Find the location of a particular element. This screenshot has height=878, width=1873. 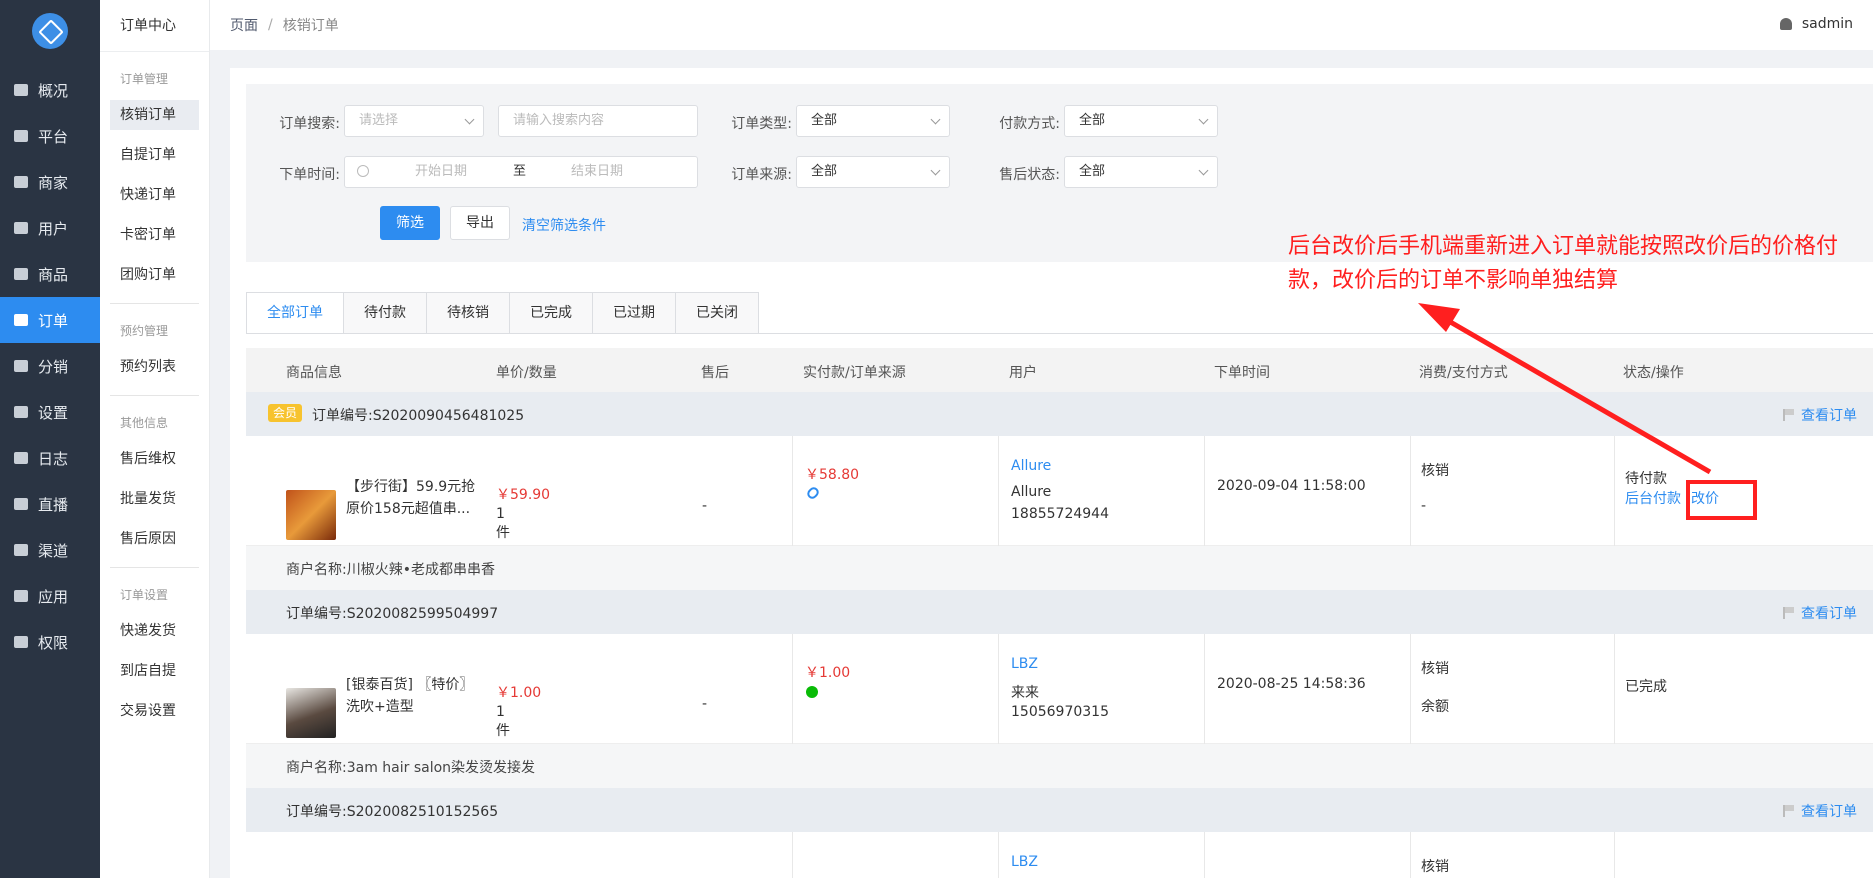

order-type-select: 全部 is located at coordinates (873, 121).